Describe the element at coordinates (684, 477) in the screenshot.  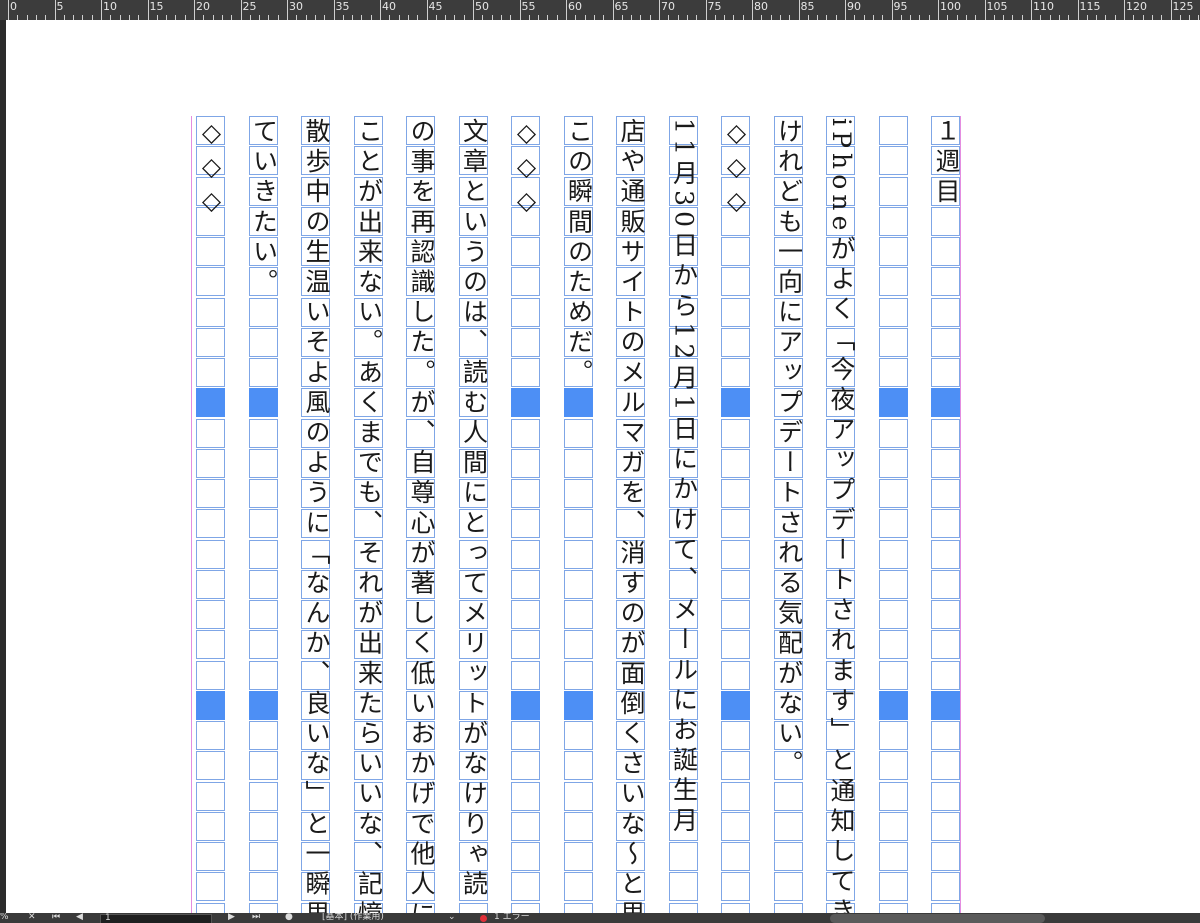
I see `column-text: 11月30日から12月1日にかけて、メールにお誕生月` at that location.